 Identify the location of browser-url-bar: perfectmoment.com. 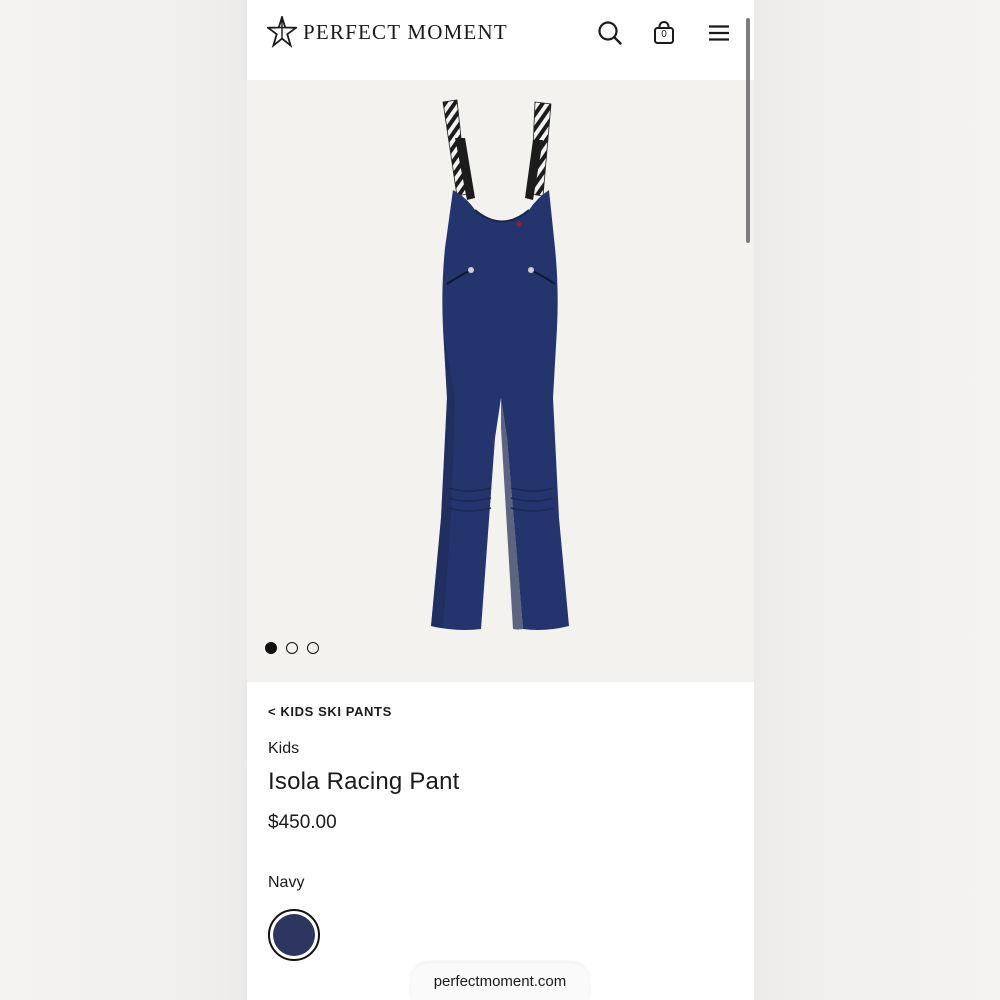
(500, 981).